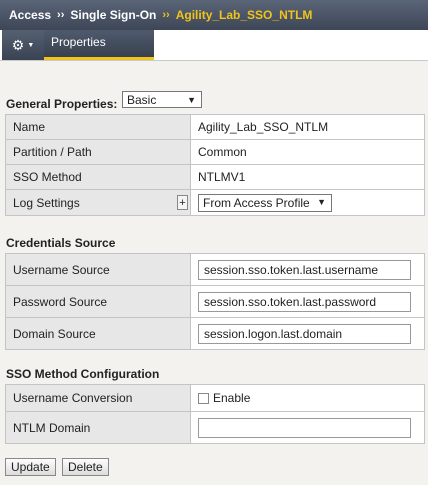  Describe the element at coordinates (98, 301) in the screenshot. I see `password-source-label: Password Source` at that location.